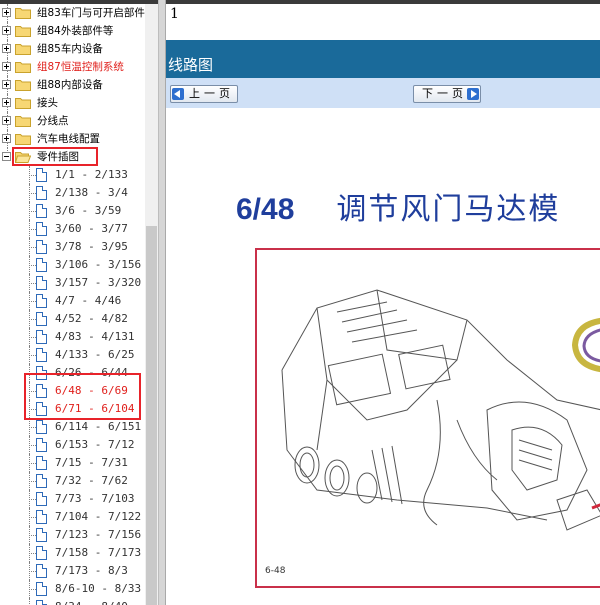  I want to click on tree-page-label: 3/60 - 3/77, so click(91, 228).